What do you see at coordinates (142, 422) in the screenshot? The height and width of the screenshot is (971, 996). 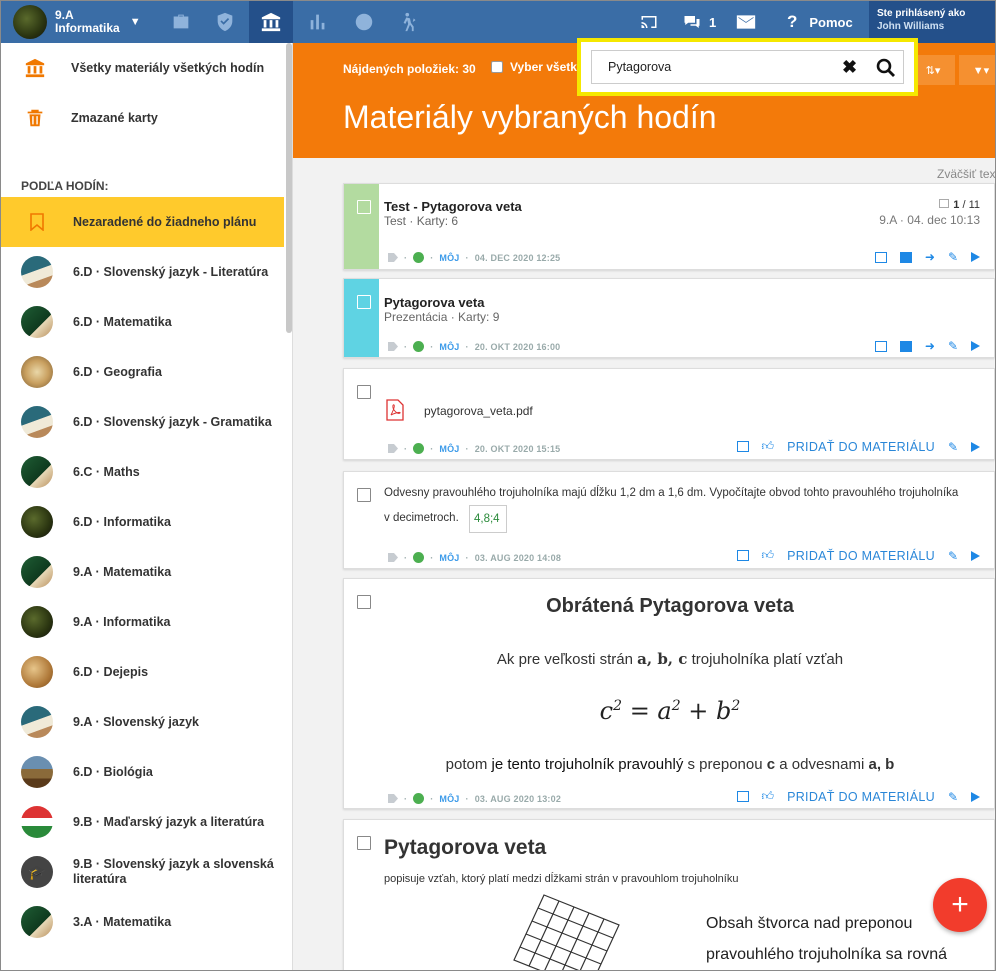 I see `sidebar-item-class: 6.D · Slovenský jazyk - Gramatika` at bounding box center [142, 422].